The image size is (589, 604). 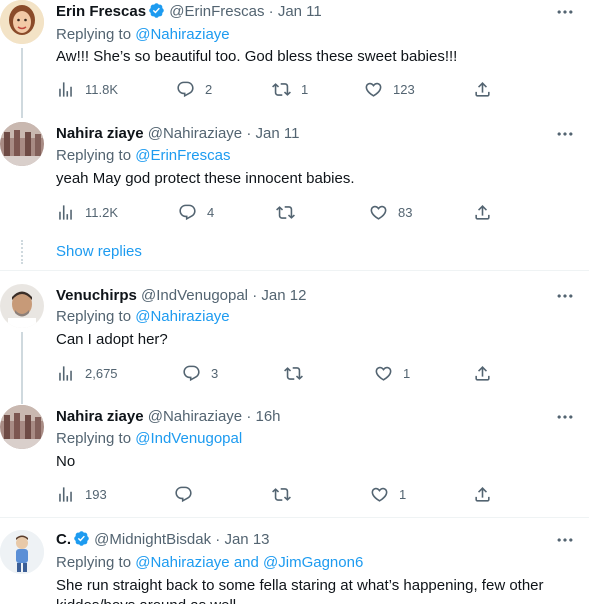 What do you see at coordinates (216, 11) in the screenshot?
I see `user-handle: @ErinFrescas` at bounding box center [216, 11].